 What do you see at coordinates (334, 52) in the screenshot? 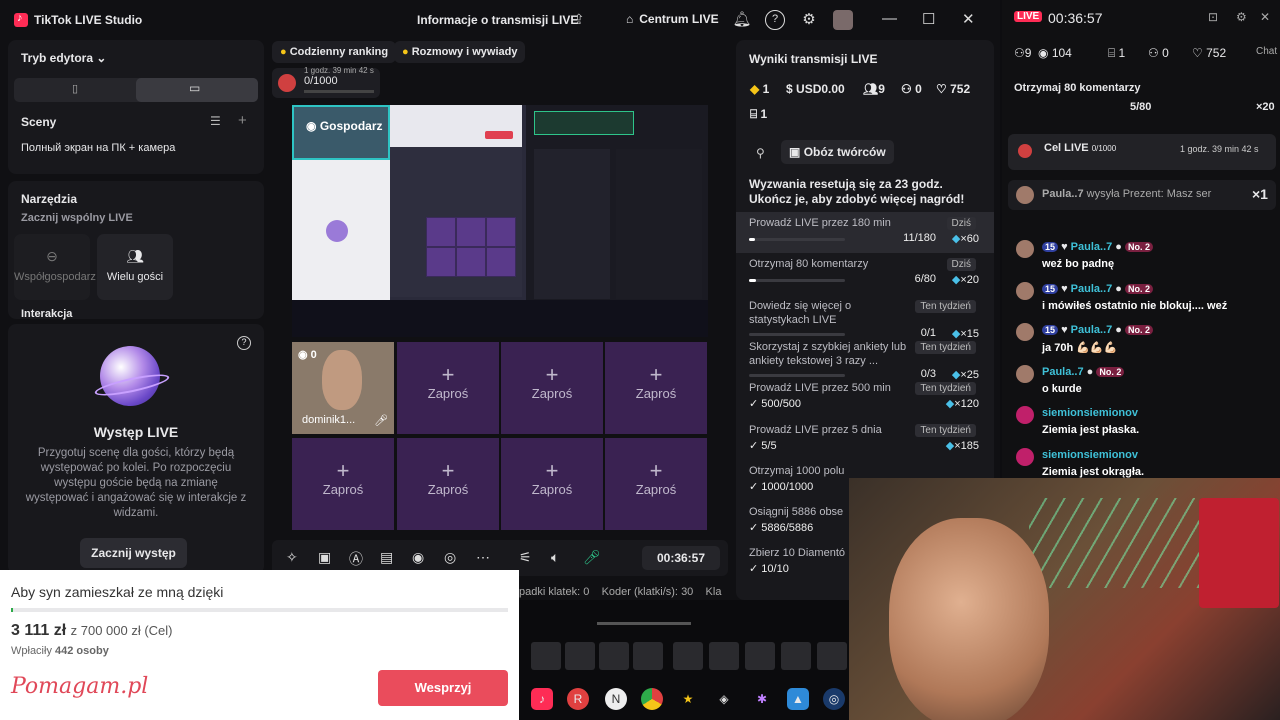
I see `daily-ranking-pill: ● Codzienny ranking` at bounding box center [334, 52].